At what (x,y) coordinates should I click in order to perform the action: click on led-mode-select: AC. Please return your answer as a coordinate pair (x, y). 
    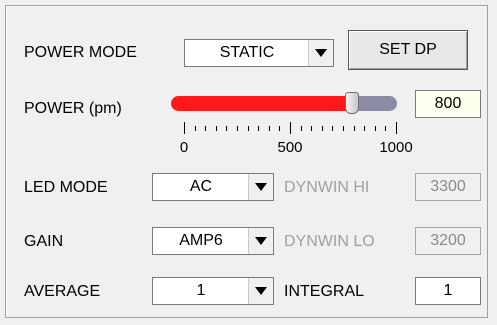
    Looking at the image, I should click on (213, 187).